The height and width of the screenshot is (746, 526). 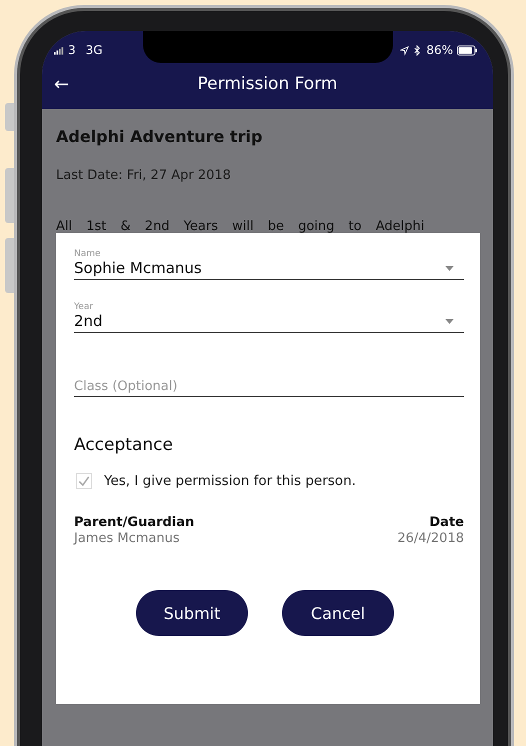 I want to click on screen-title: Permission Form, so click(x=268, y=84).